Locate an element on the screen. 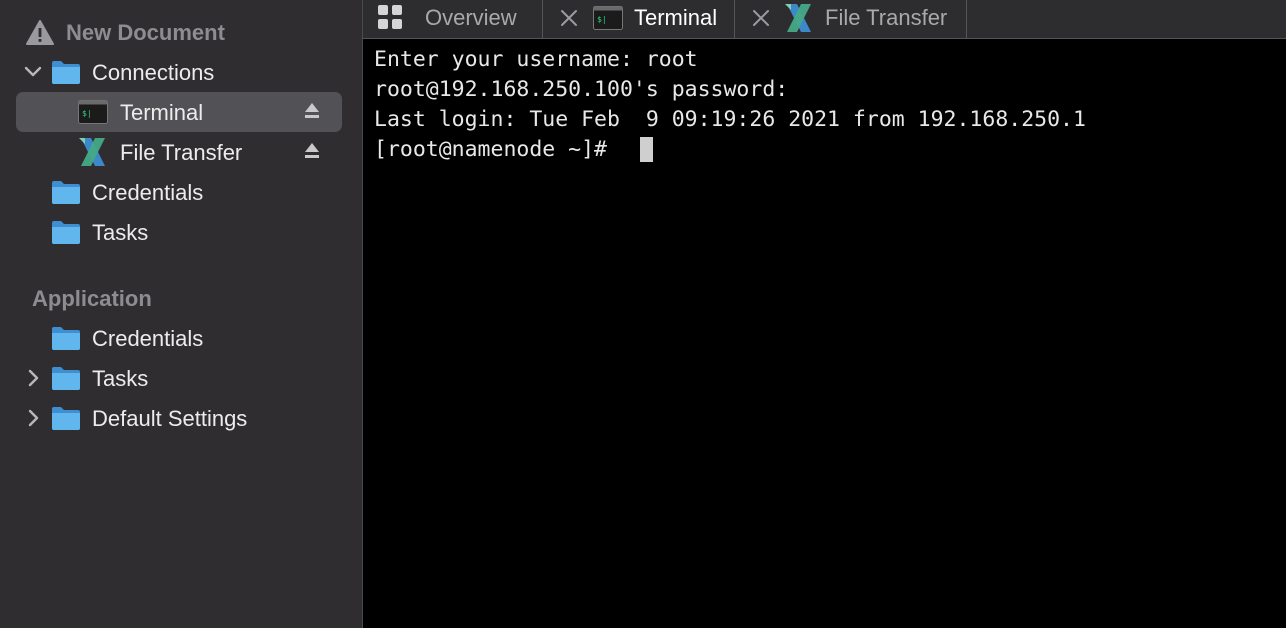  sidebar-item-label: Connections is located at coordinates (153, 72).